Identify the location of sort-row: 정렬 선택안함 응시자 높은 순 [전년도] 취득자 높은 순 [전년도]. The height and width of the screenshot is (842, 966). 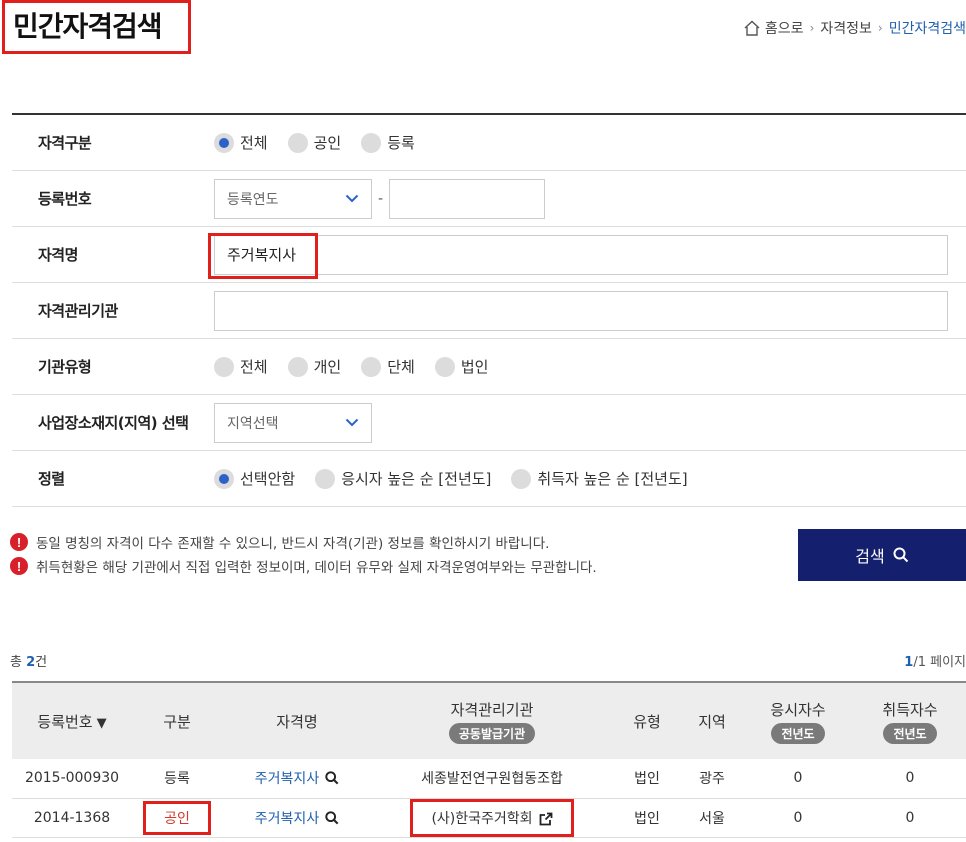
(489, 479).